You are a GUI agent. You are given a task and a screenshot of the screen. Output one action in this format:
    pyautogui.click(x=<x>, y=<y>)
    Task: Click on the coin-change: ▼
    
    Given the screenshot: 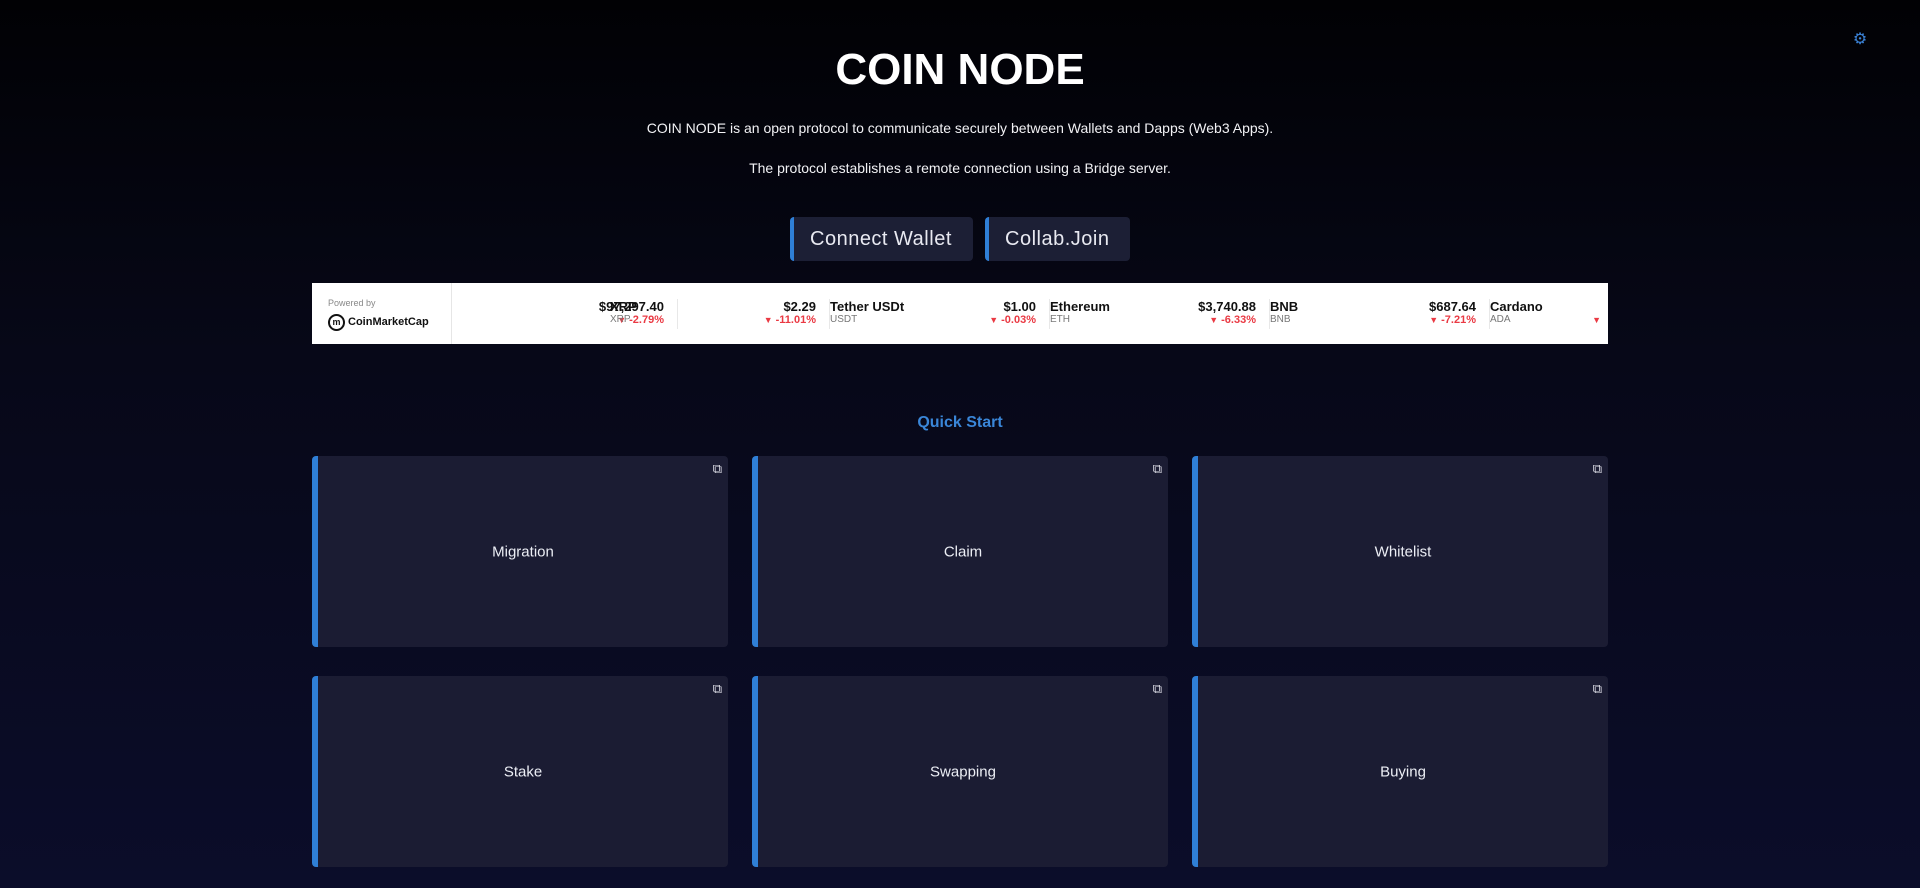 What is the action you would take?
    pyautogui.click(x=1598, y=320)
    